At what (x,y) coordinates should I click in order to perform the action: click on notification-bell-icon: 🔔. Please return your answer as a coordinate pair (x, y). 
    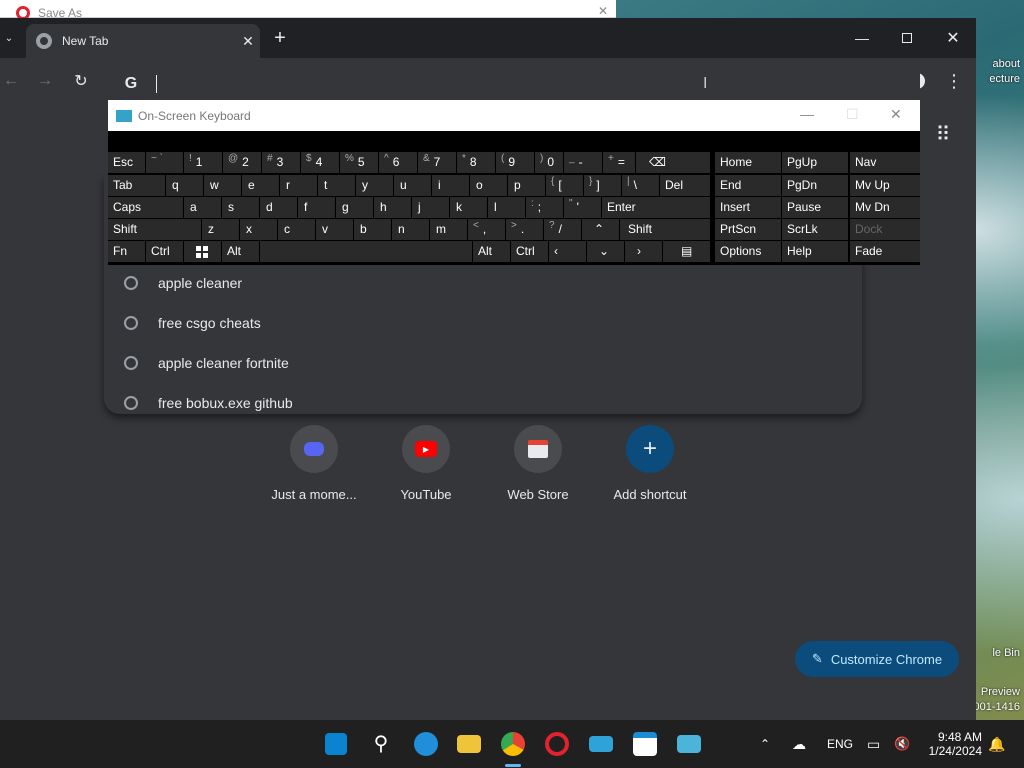
    Looking at the image, I should click on (996, 744).